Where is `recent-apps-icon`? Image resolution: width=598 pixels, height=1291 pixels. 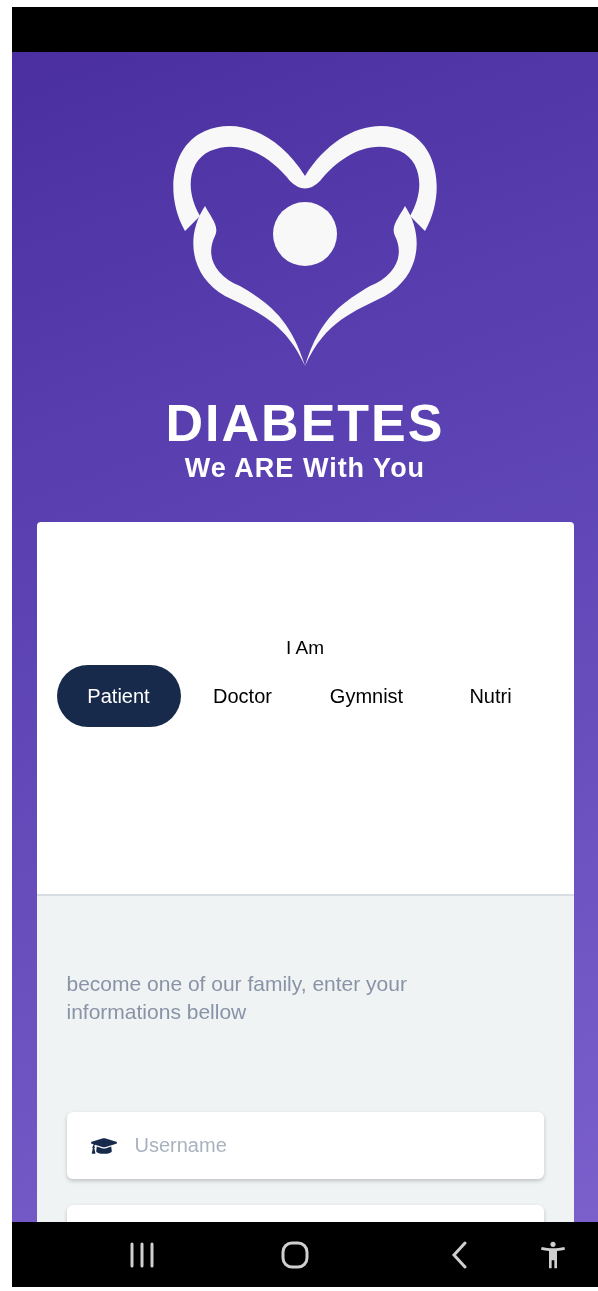
recent-apps-icon is located at coordinates (142, 1254).